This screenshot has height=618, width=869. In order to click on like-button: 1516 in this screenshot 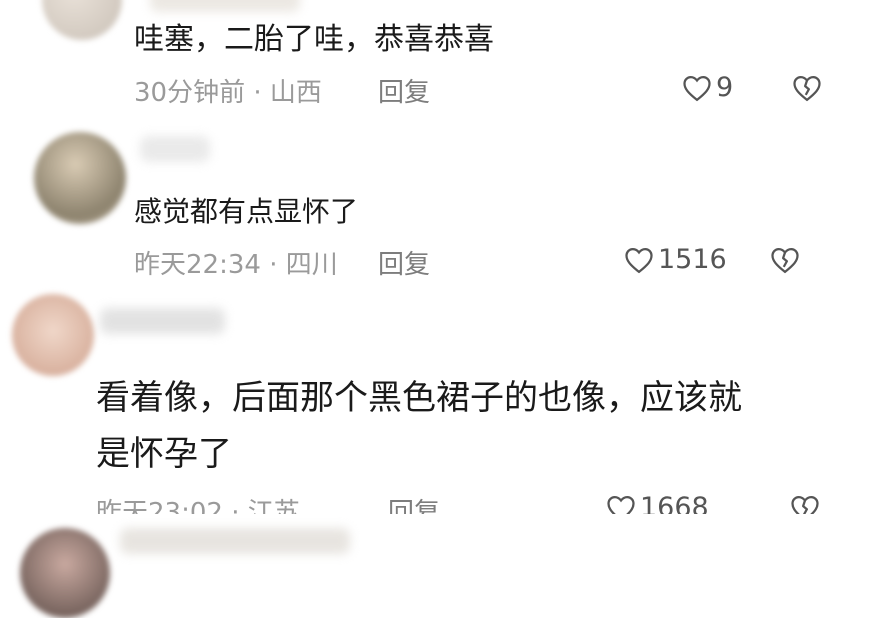, I will do `click(675, 259)`.